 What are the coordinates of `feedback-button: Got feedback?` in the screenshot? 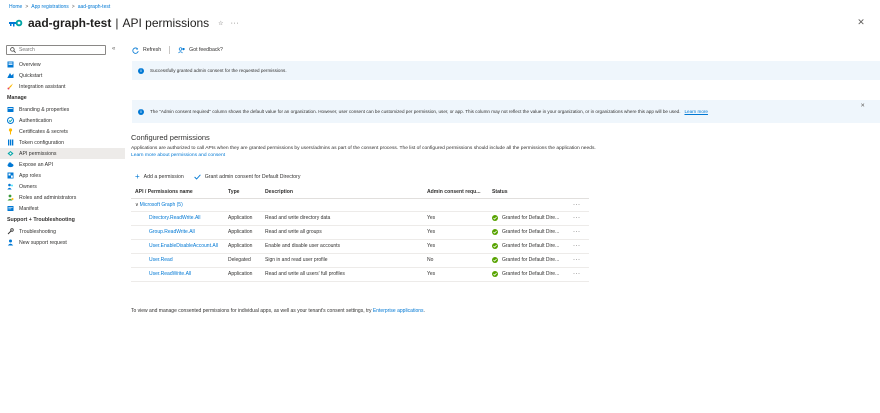 It's located at (200, 50).